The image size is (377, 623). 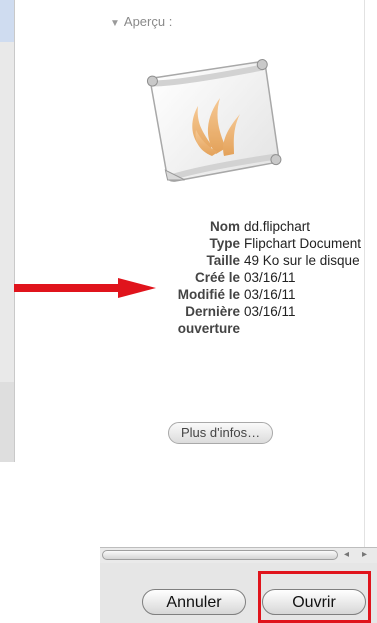 I want to click on sidebar-selection, so click(x=7, y=21).